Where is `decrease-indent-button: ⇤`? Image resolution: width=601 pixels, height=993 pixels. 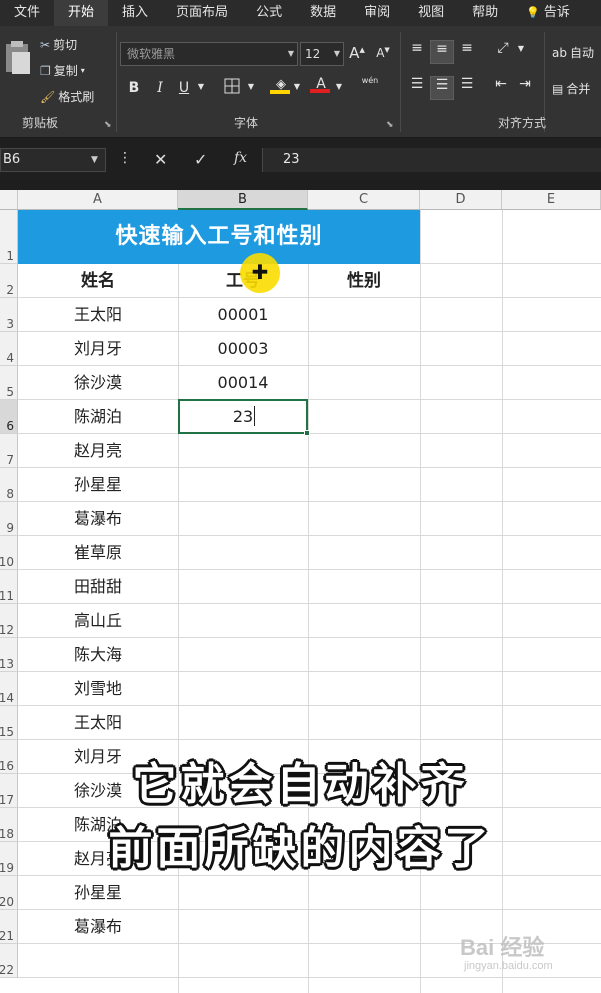 decrease-indent-button: ⇤ is located at coordinates (501, 87).